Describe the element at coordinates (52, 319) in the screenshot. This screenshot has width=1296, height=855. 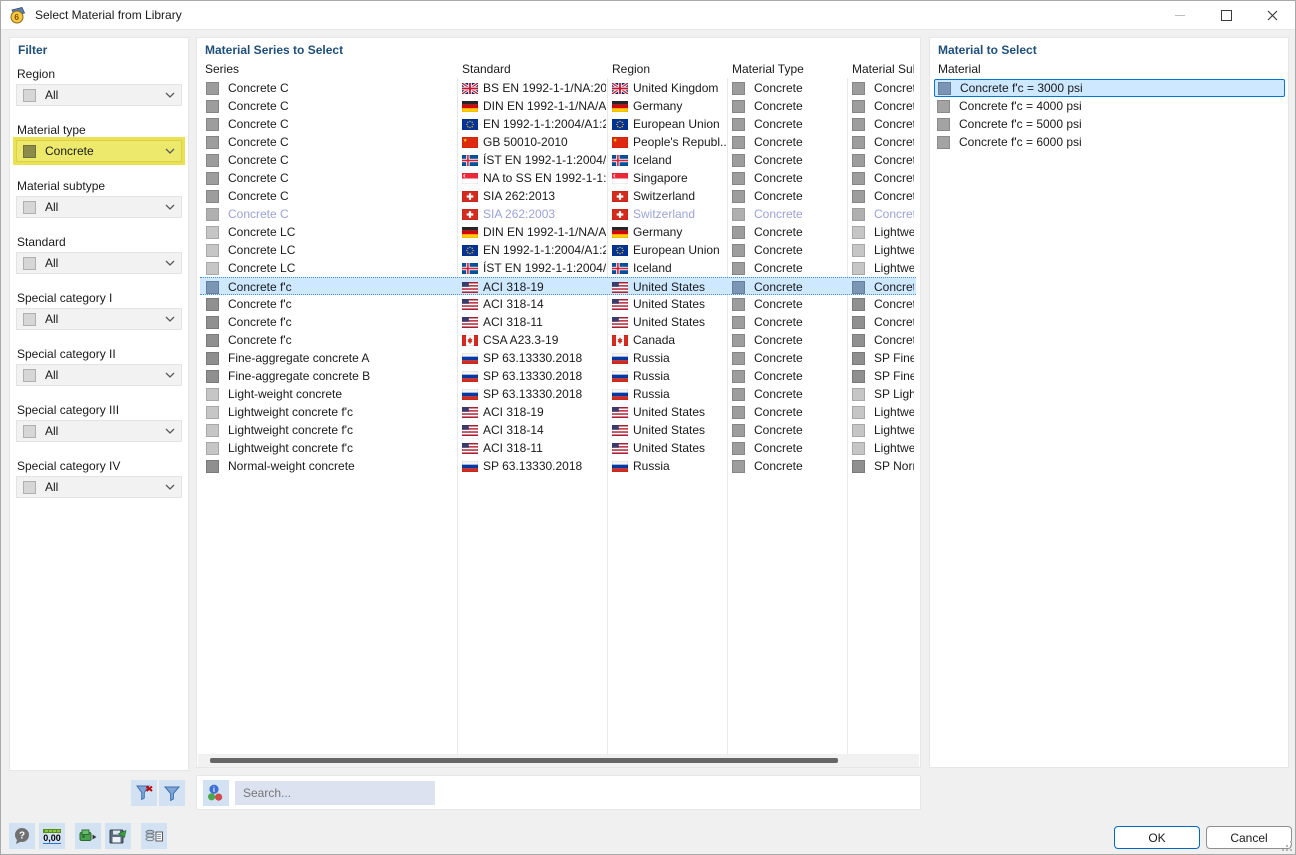
I see `dropdown-value: All` at that location.